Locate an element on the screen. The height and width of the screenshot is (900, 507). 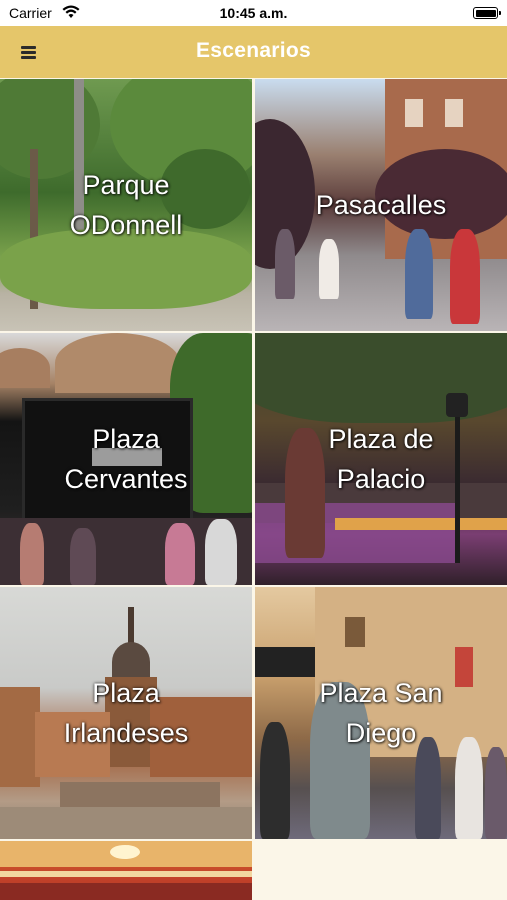
scenario-label: Pasacalles is located at coordinates (381, 205).